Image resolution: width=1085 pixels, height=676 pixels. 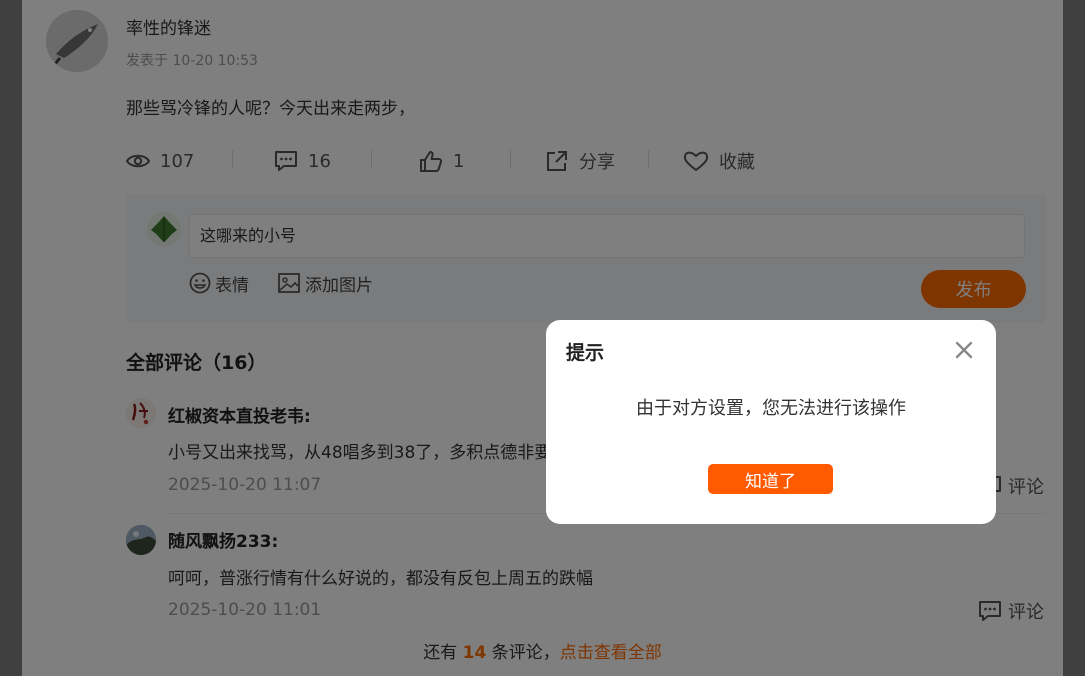 What do you see at coordinates (585, 353) in the screenshot?
I see `dialog-title: 提示` at bounding box center [585, 353].